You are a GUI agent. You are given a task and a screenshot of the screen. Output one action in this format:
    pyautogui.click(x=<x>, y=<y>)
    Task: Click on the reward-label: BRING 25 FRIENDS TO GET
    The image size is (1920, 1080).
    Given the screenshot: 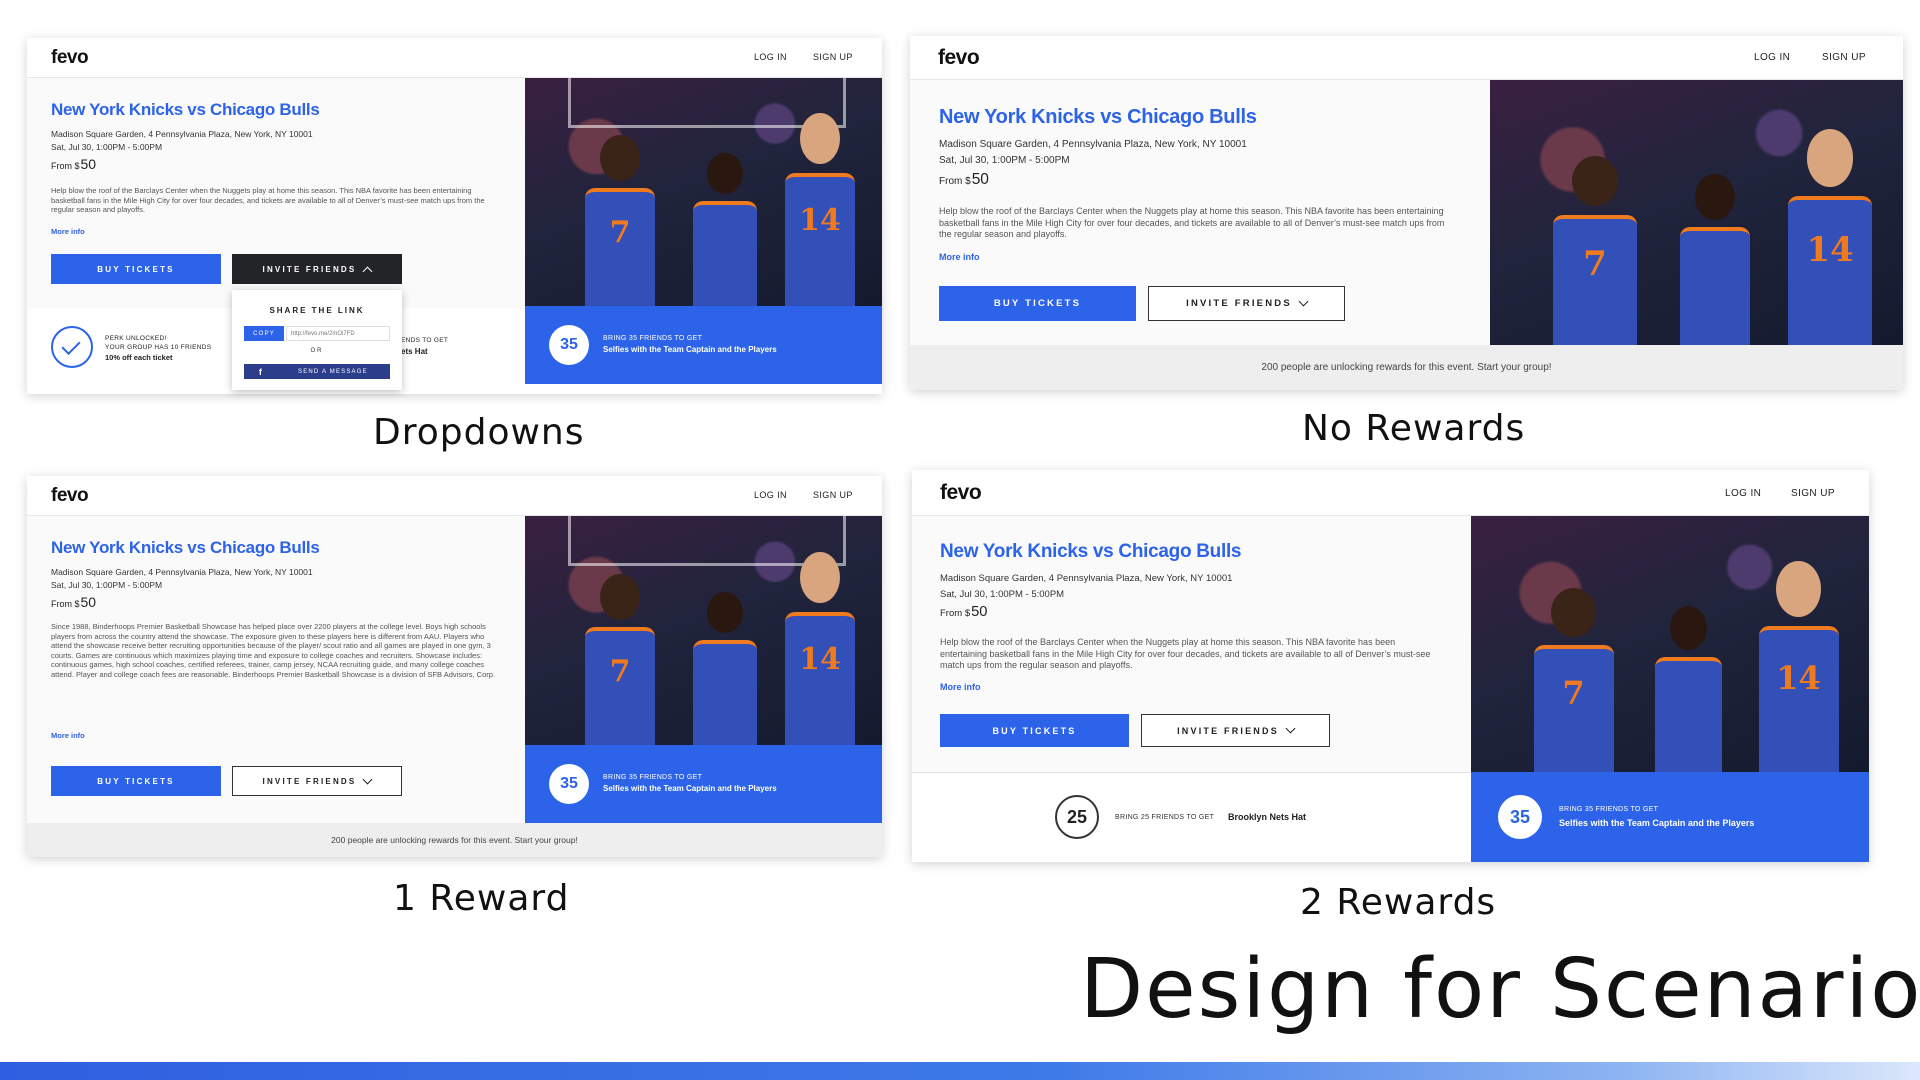 What is the action you would take?
    pyautogui.click(x=1165, y=817)
    